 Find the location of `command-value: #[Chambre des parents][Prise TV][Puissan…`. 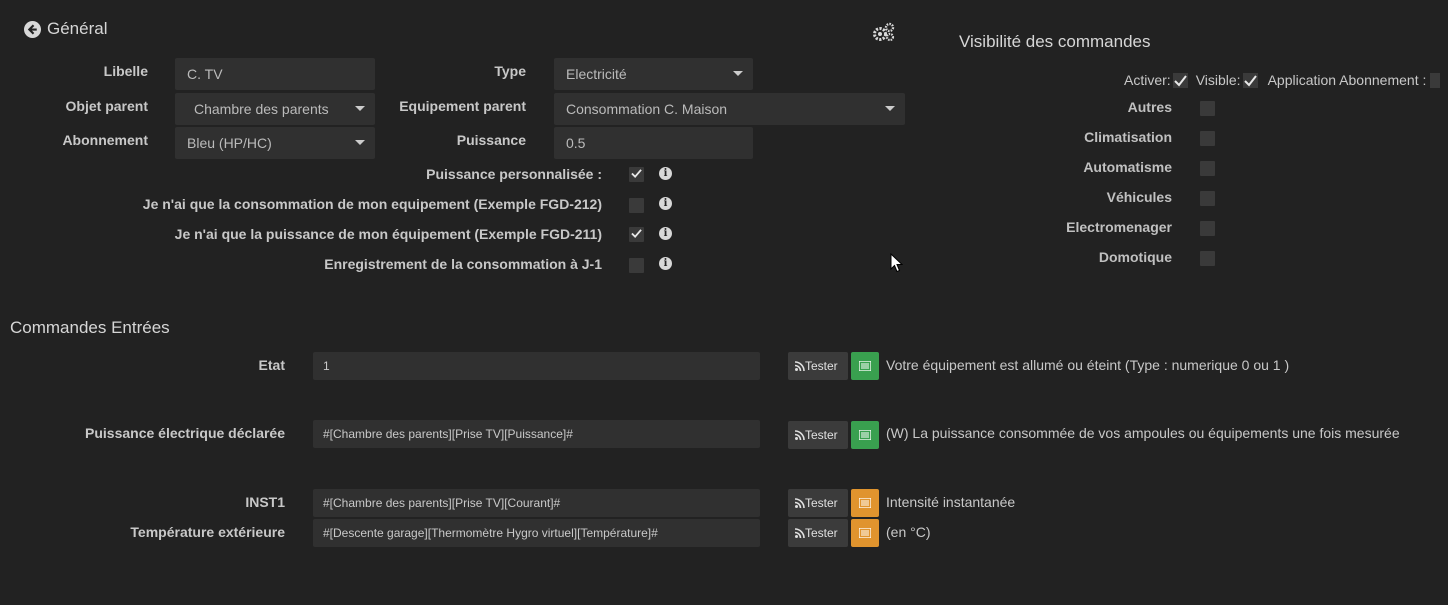

command-value: #[Chambre des parents][Prise TV][Puissan… is located at coordinates (448, 434).